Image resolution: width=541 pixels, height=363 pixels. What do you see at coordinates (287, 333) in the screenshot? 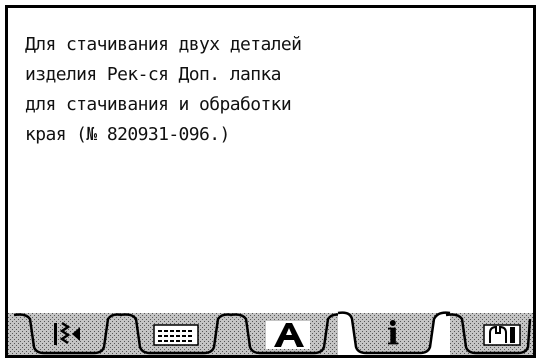
I see `tab-alphabet` at bounding box center [287, 333].